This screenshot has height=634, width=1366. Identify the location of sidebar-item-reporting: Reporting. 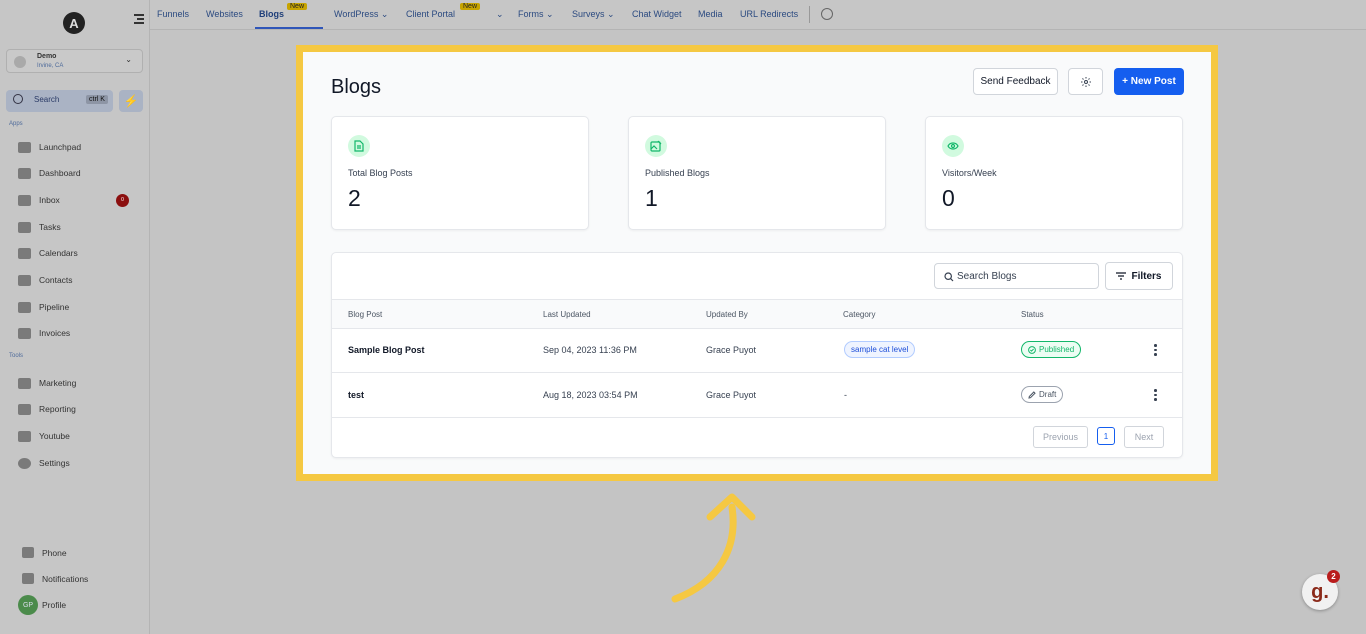
(78, 409).